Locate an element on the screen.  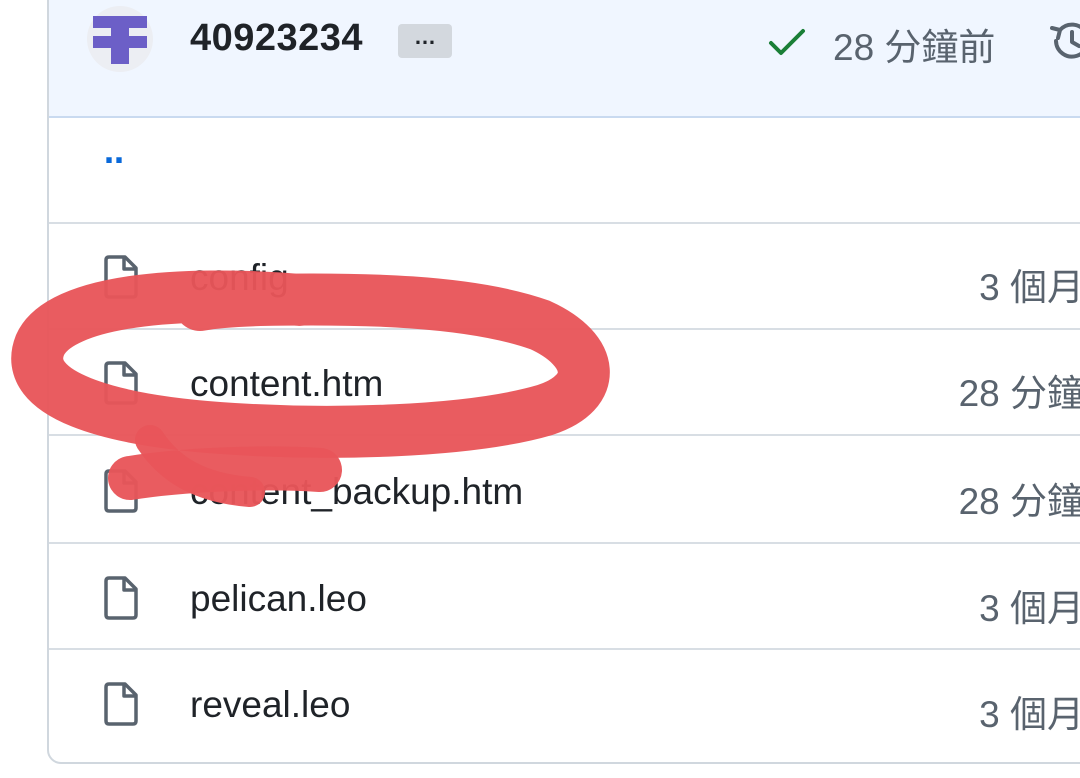
file-row: pelican.leo 3 個月前 is located at coordinates (564, 596).